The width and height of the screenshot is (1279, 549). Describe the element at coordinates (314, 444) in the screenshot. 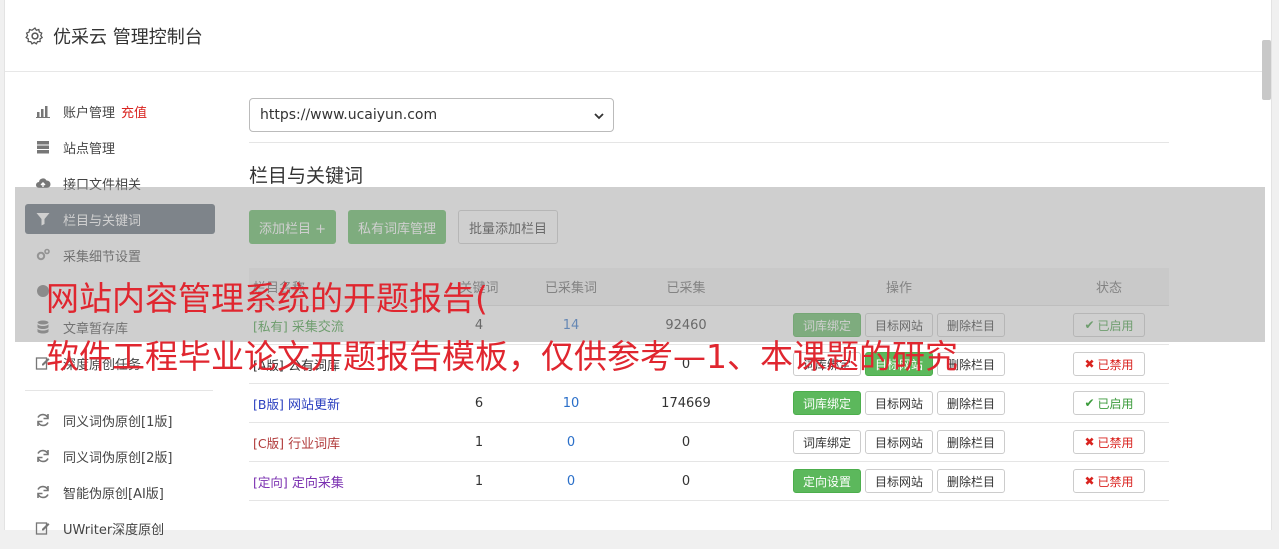

I see `column-title: 行业词库` at that location.